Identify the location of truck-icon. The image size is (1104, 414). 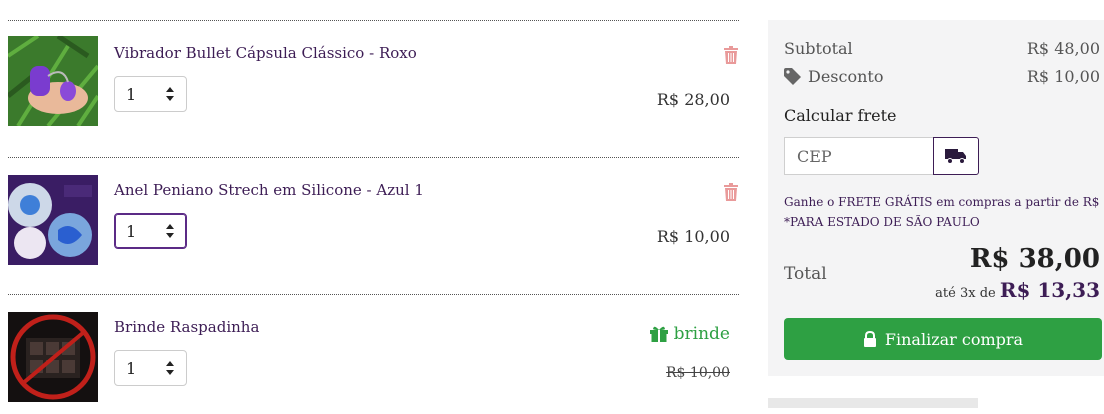
(955, 156).